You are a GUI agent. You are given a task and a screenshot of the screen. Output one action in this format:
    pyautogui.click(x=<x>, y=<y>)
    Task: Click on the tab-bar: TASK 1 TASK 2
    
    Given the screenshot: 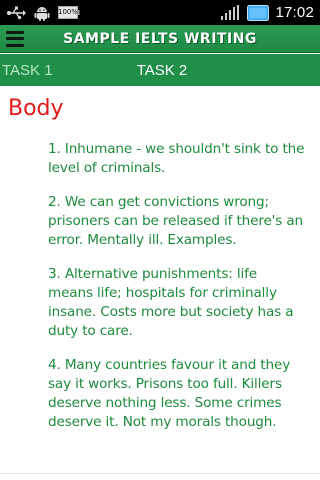 What is the action you would take?
    pyautogui.click(x=160, y=70)
    